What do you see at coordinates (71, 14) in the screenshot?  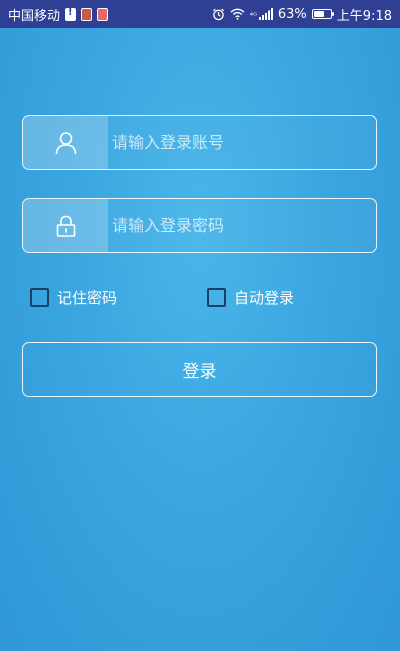 I see `alert-notification-icon` at bounding box center [71, 14].